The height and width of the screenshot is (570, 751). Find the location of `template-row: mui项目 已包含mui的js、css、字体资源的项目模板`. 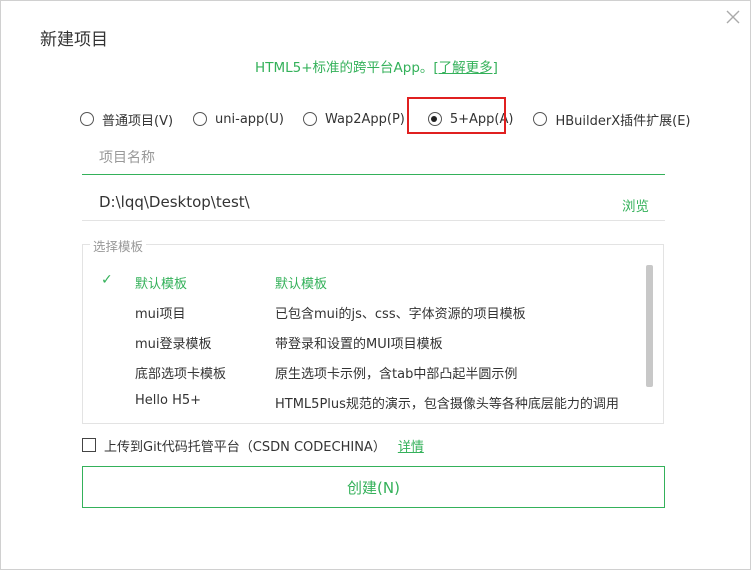

template-row: mui项目 已包含mui的js、css、字体资源的项目模板 is located at coordinates (362, 311).